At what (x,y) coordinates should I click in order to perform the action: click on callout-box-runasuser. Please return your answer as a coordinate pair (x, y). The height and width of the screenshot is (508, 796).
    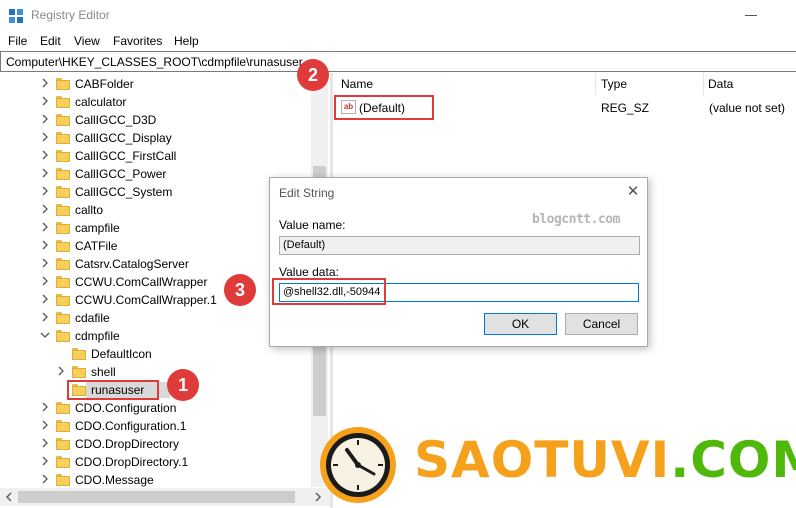
    Looking at the image, I should click on (113, 390).